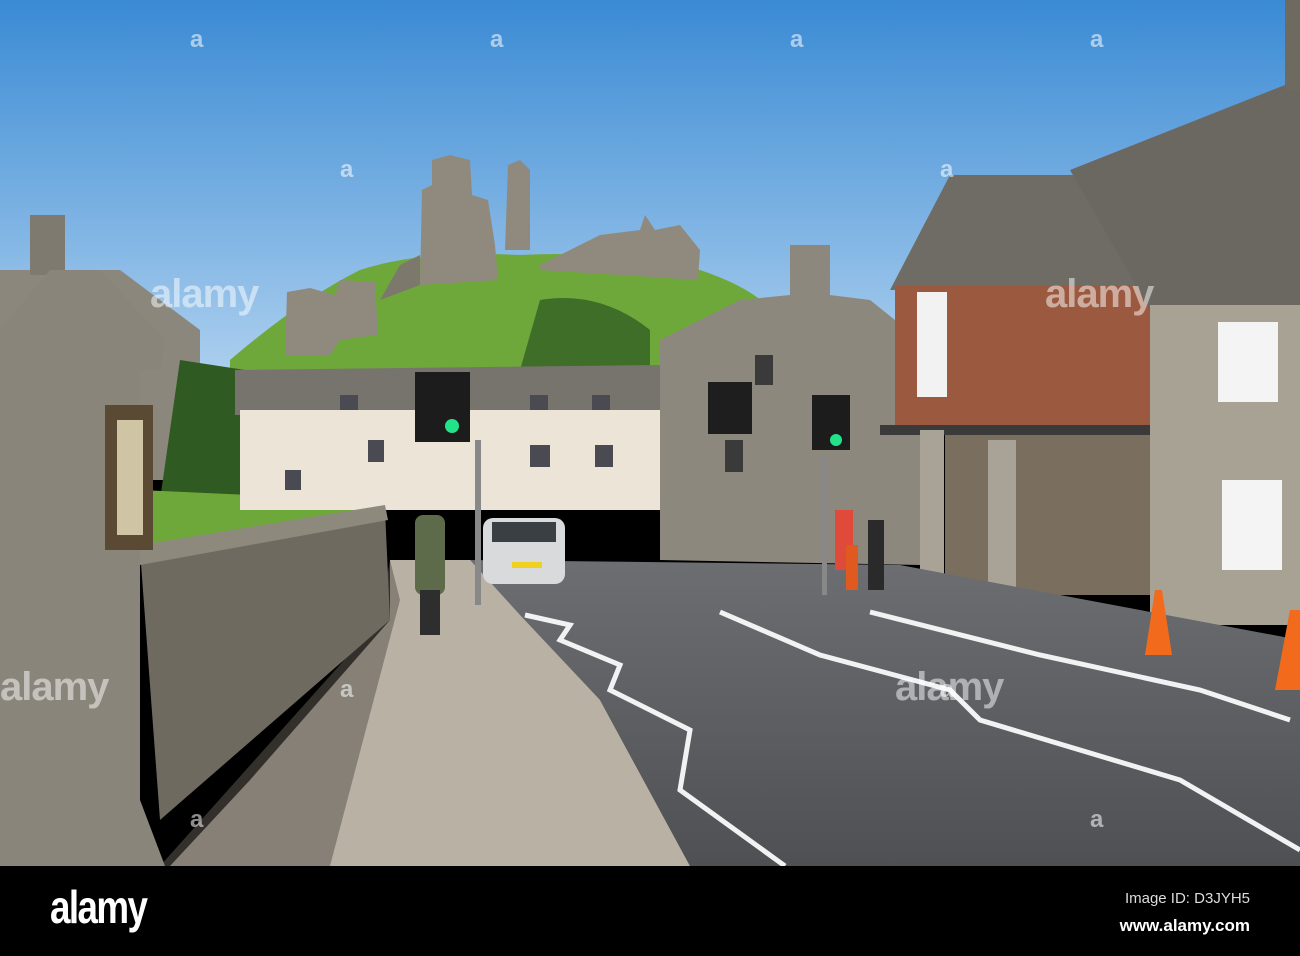 This screenshot has height=956, width=1300. I want to click on image-id: Image ID: D3JYH5, so click(1187, 898).